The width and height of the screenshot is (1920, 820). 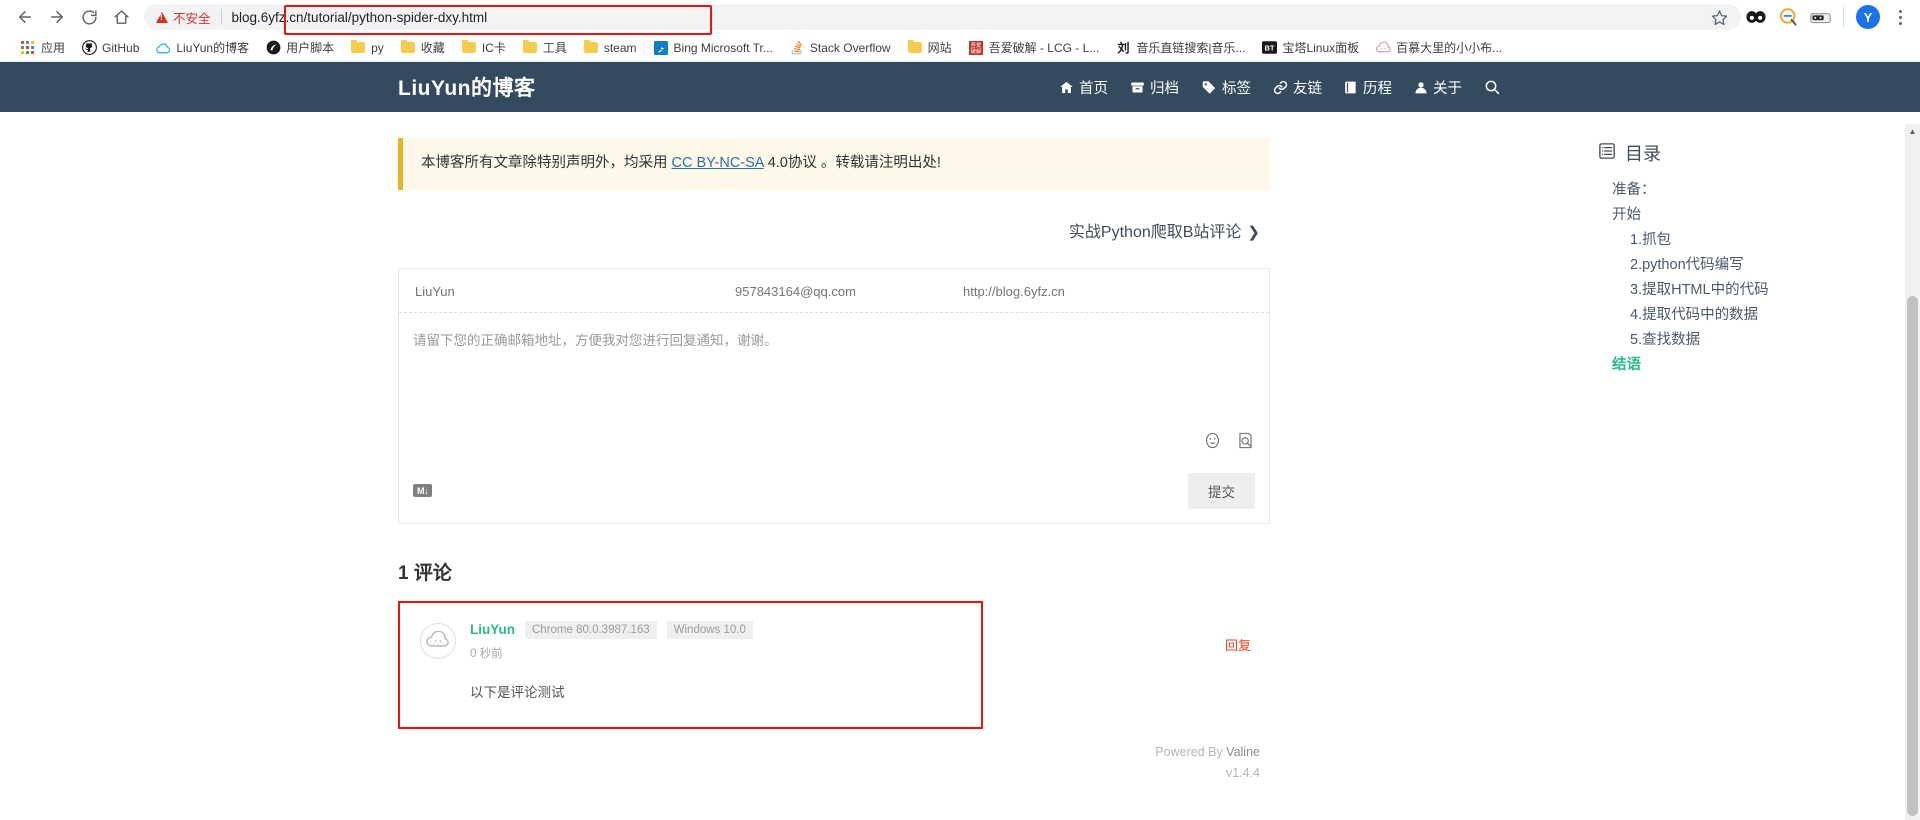 I want to click on toc-title: 目录, so click(x=1723, y=153).